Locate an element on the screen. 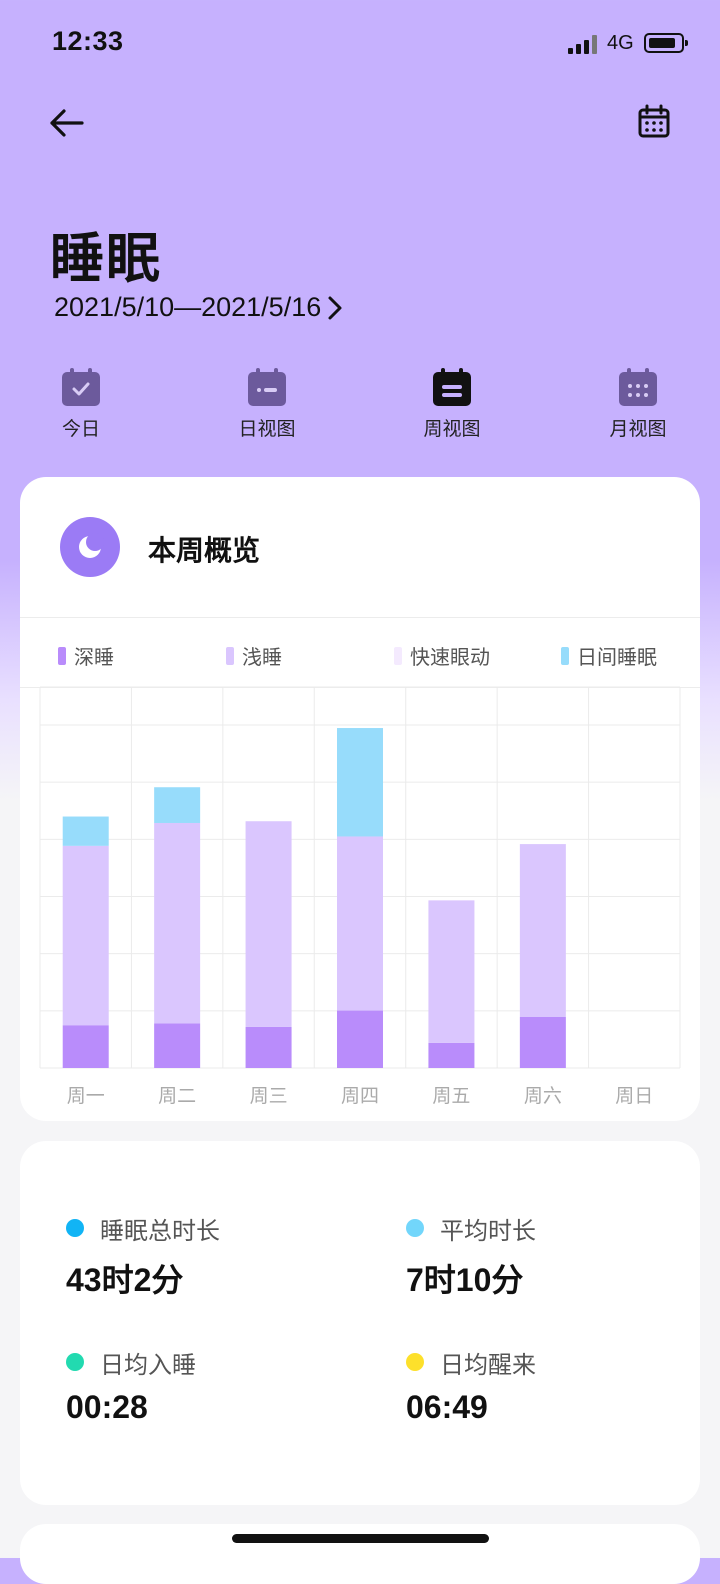 This screenshot has height=1584, width=720. x-tick-label: 周日 is located at coordinates (634, 1096).